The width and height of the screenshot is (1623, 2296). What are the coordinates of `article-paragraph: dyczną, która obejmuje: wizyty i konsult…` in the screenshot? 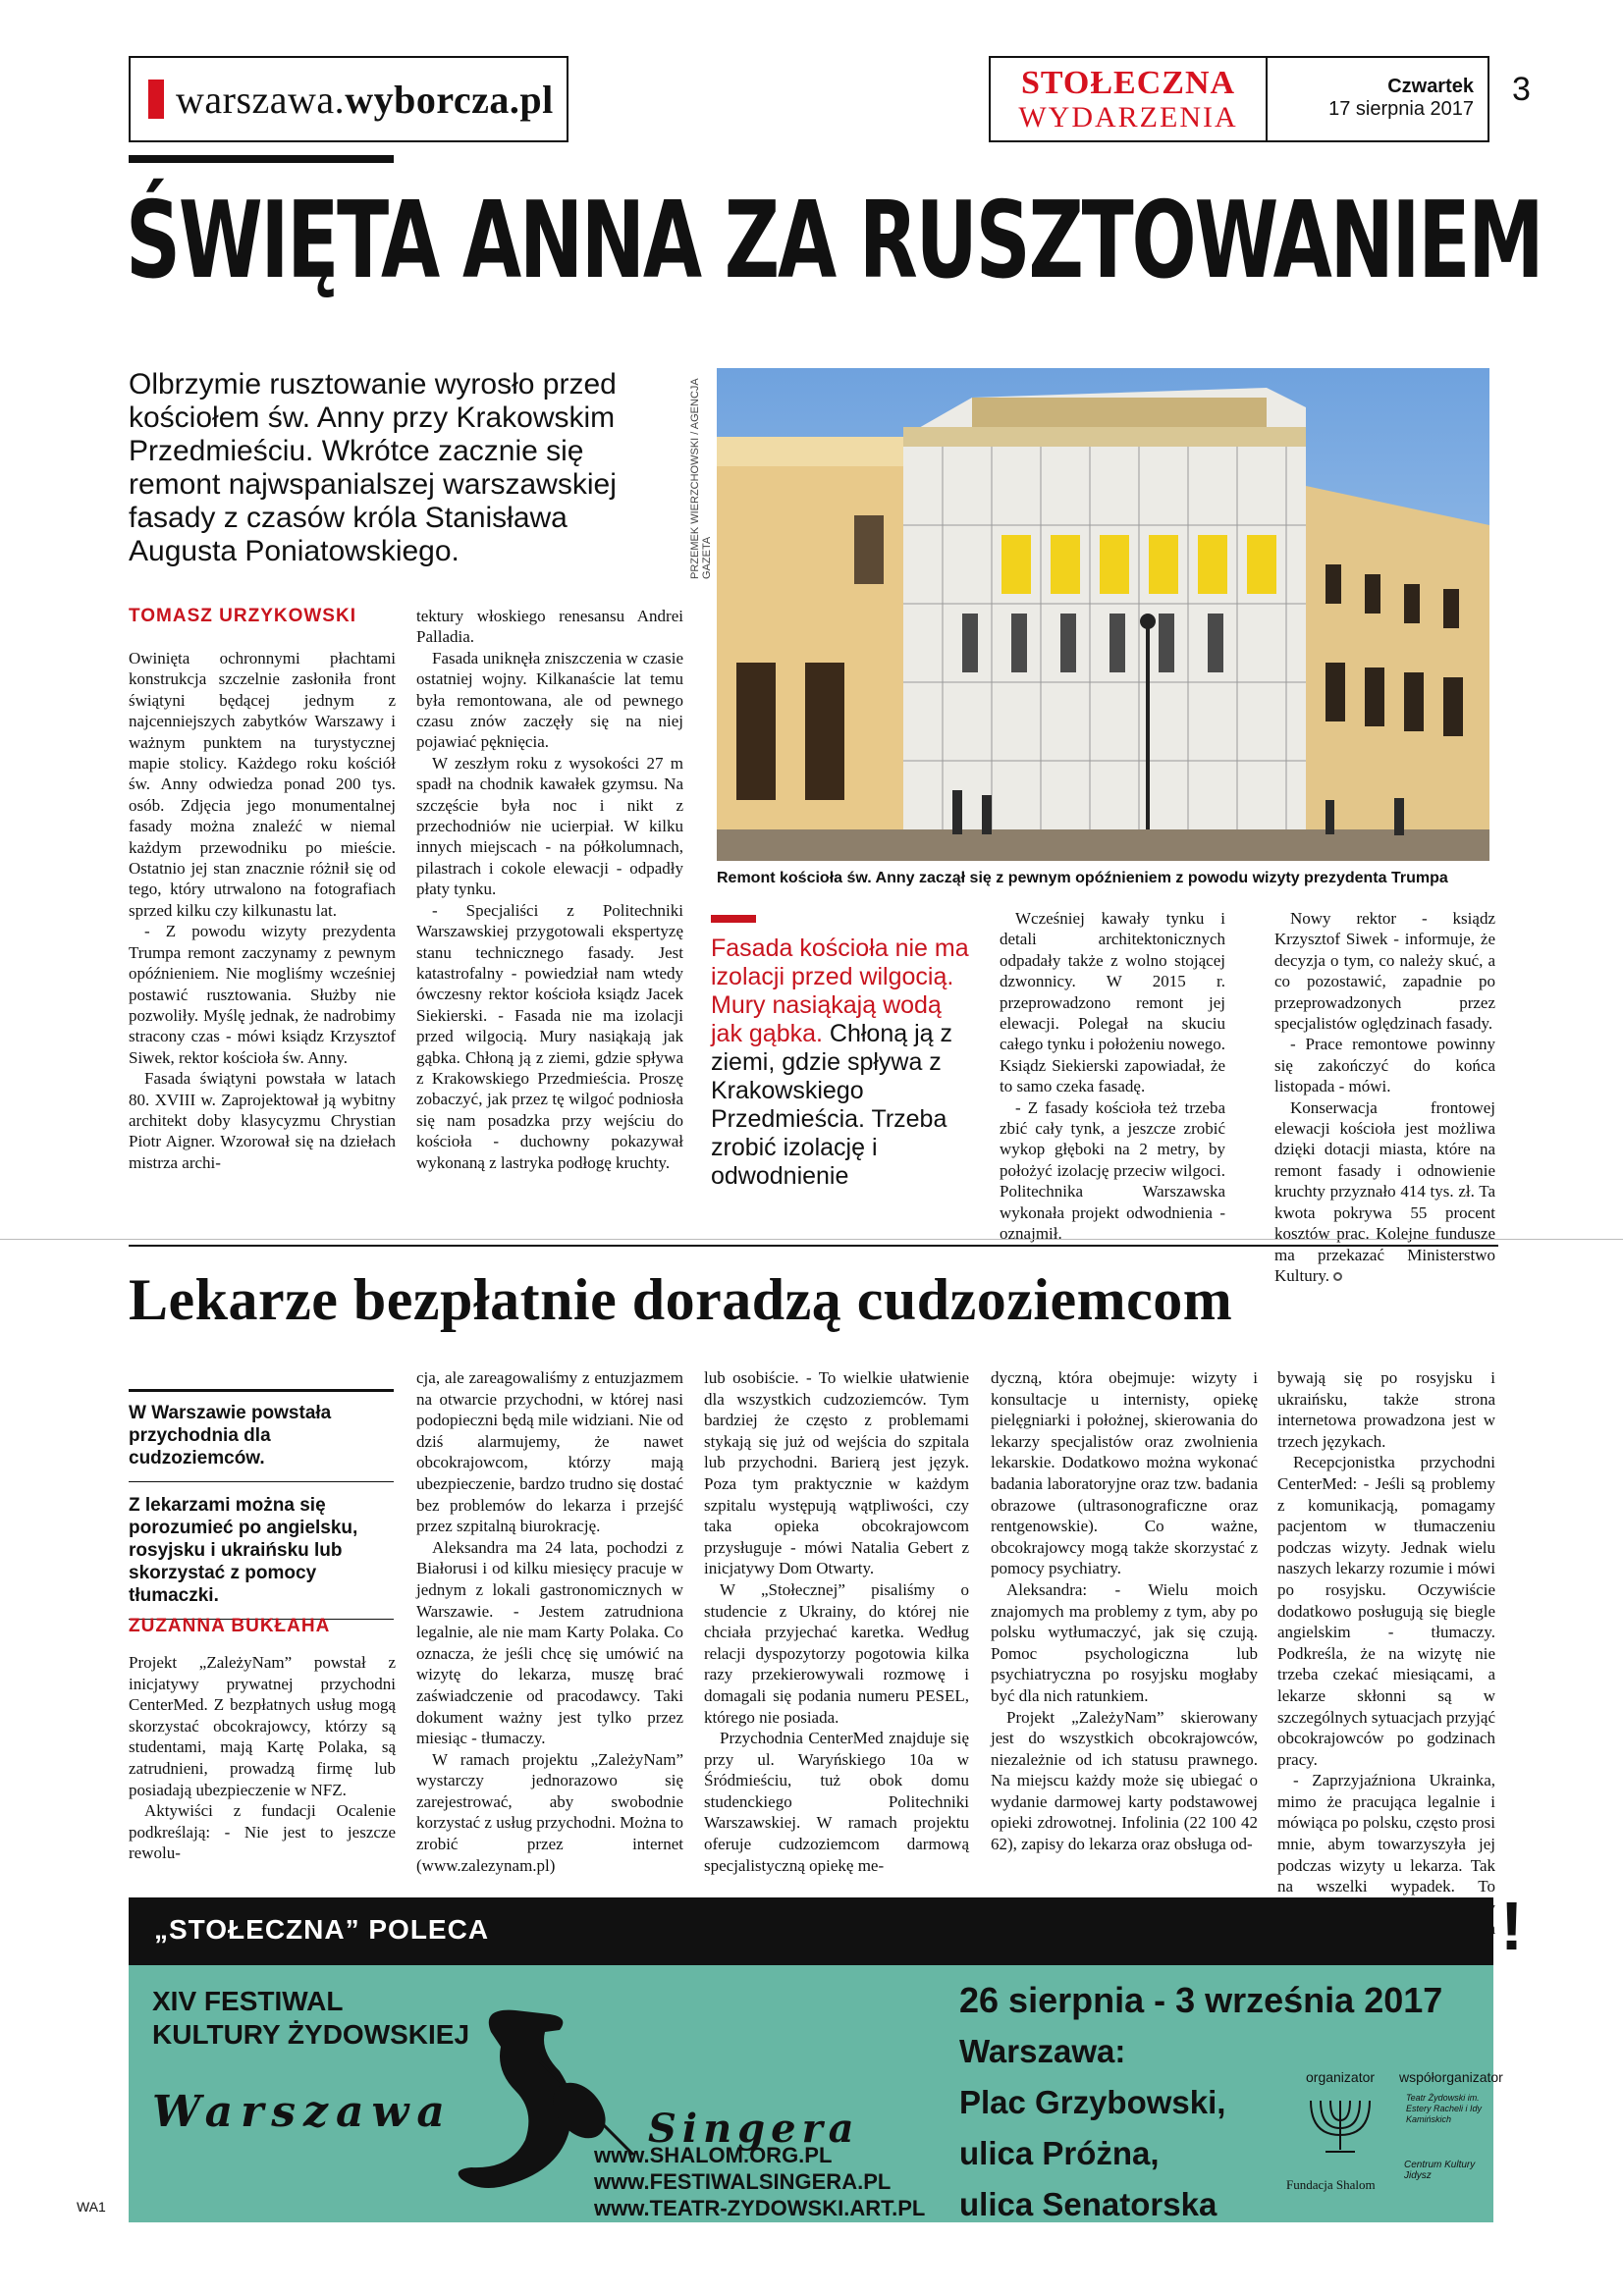 It's located at (1124, 1473).